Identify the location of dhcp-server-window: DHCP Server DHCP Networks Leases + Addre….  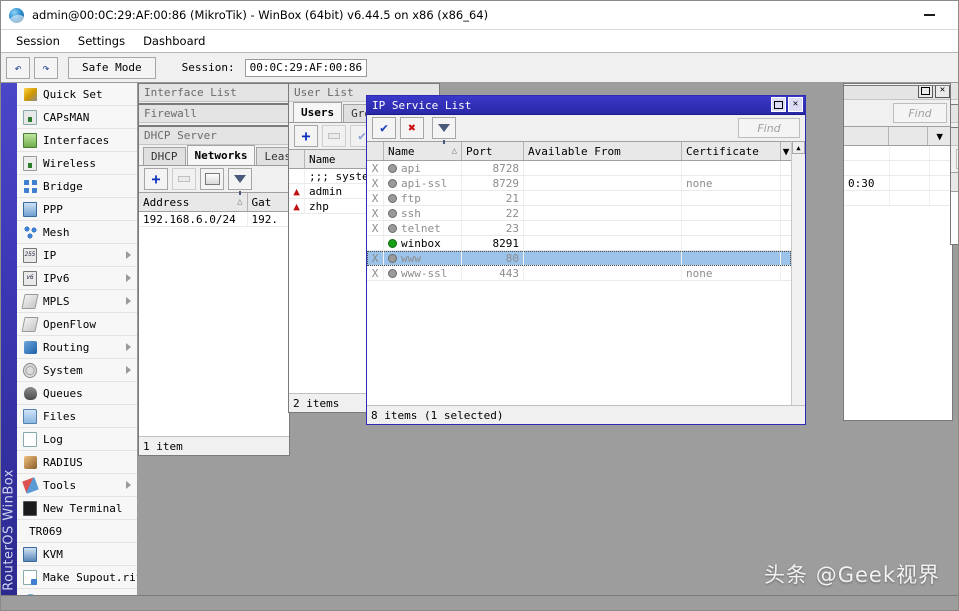
(225, 291).